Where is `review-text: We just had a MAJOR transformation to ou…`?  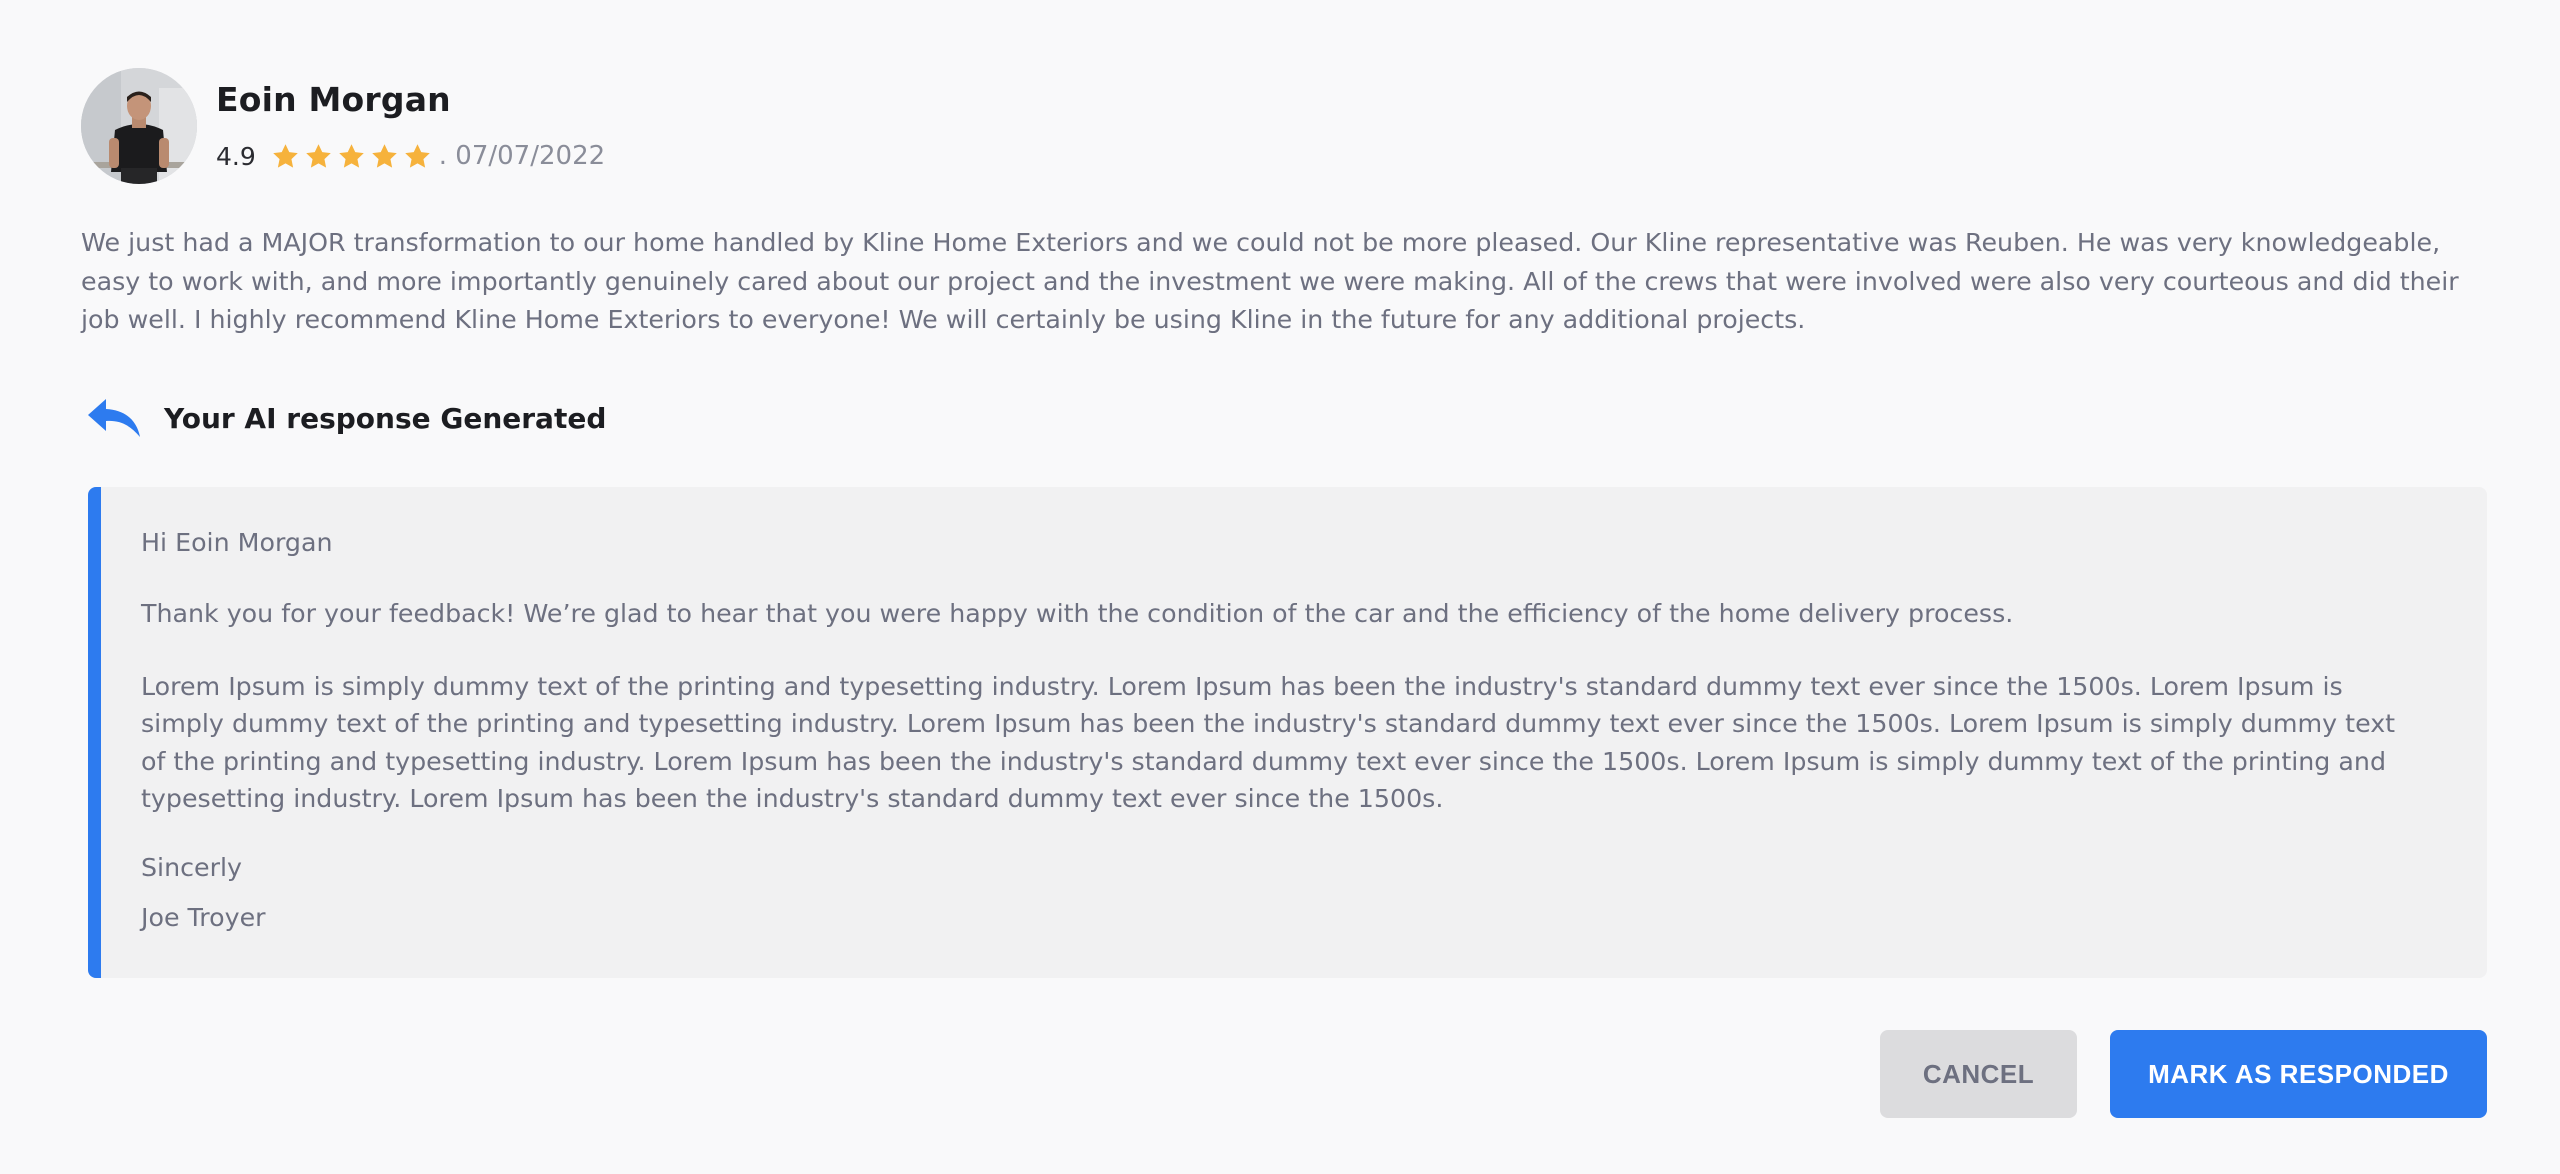
review-text: We just had a MAJOR transformation to ou… is located at coordinates (1270, 281).